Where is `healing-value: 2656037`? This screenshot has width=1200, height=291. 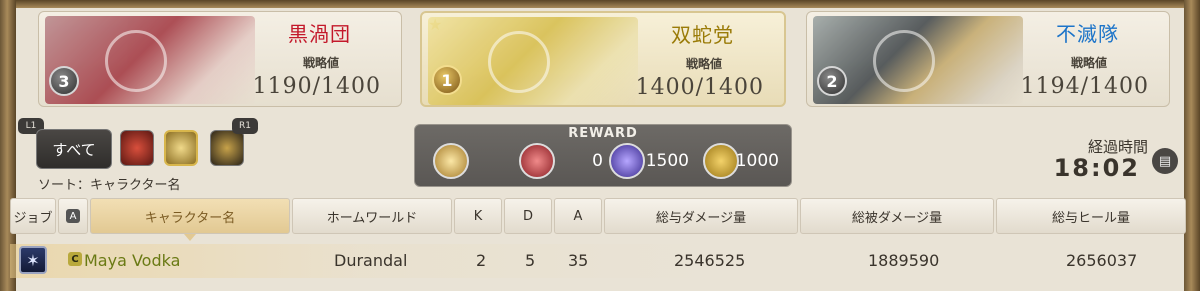
healing-value: 2656037 is located at coordinates (1102, 260).